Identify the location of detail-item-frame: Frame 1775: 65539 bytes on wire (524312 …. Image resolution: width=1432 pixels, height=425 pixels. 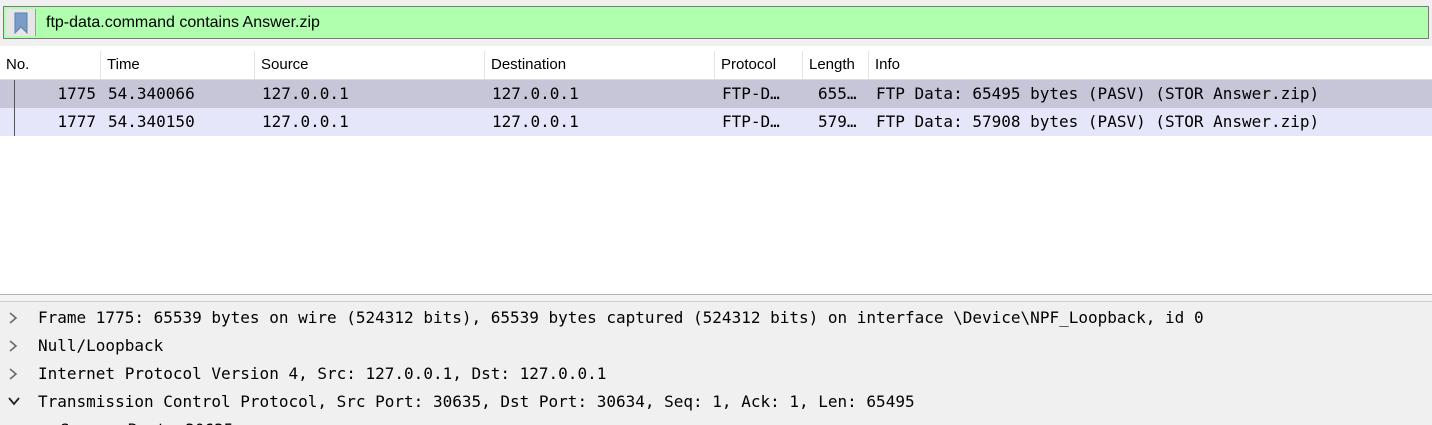
(716, 318).